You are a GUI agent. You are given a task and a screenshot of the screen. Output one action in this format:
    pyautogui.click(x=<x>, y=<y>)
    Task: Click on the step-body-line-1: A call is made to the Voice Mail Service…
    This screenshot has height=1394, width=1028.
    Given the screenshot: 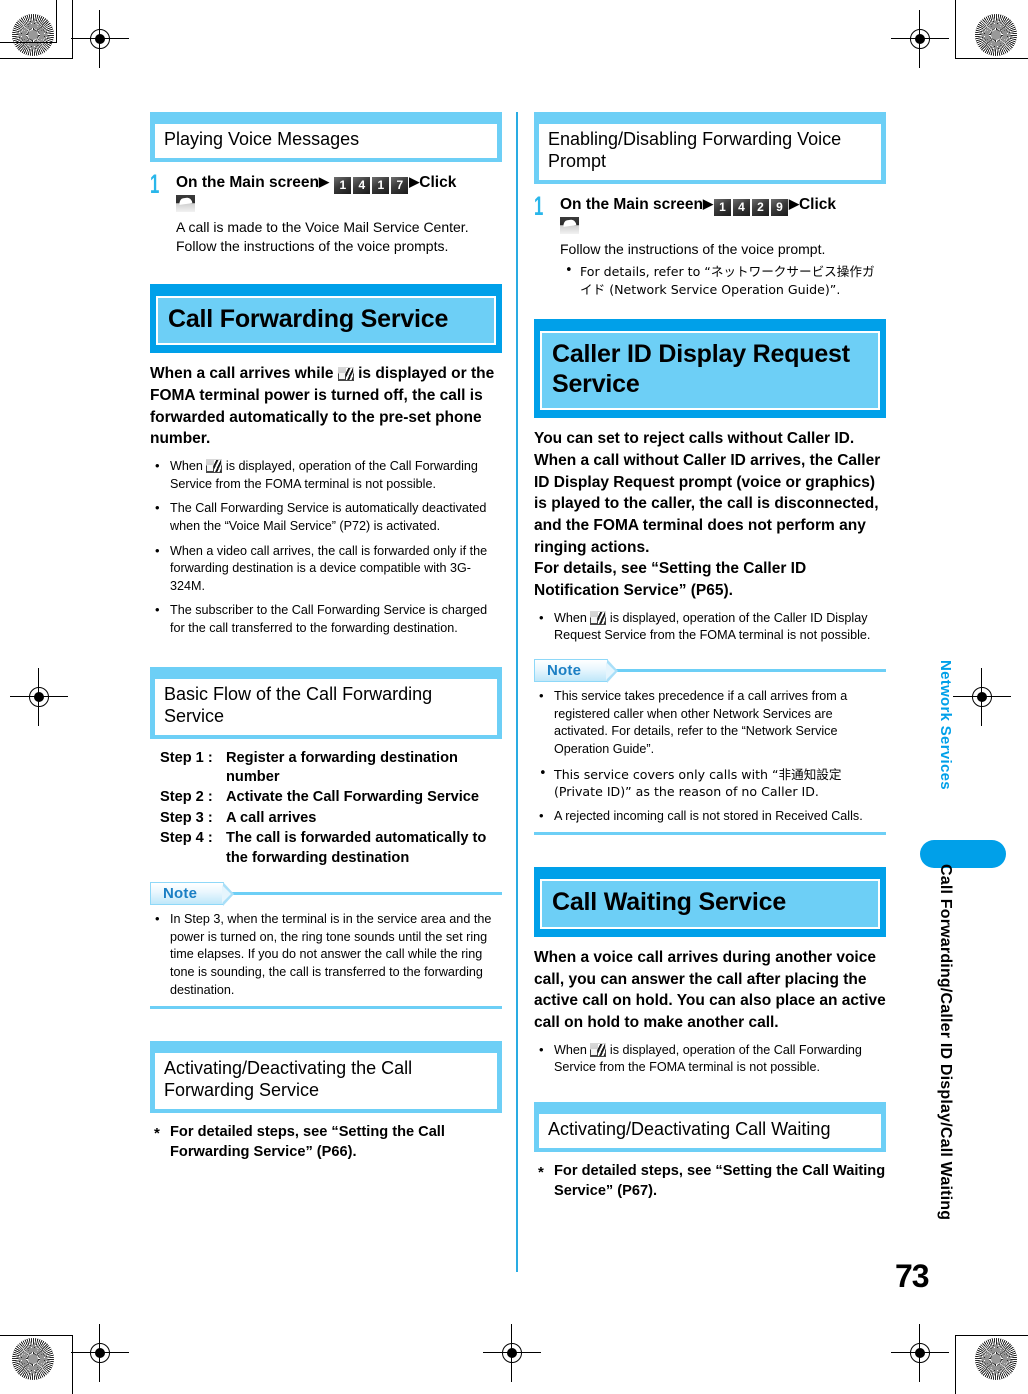 What is the action you would take?
    pyautogui.click(x=322, y=227)
    